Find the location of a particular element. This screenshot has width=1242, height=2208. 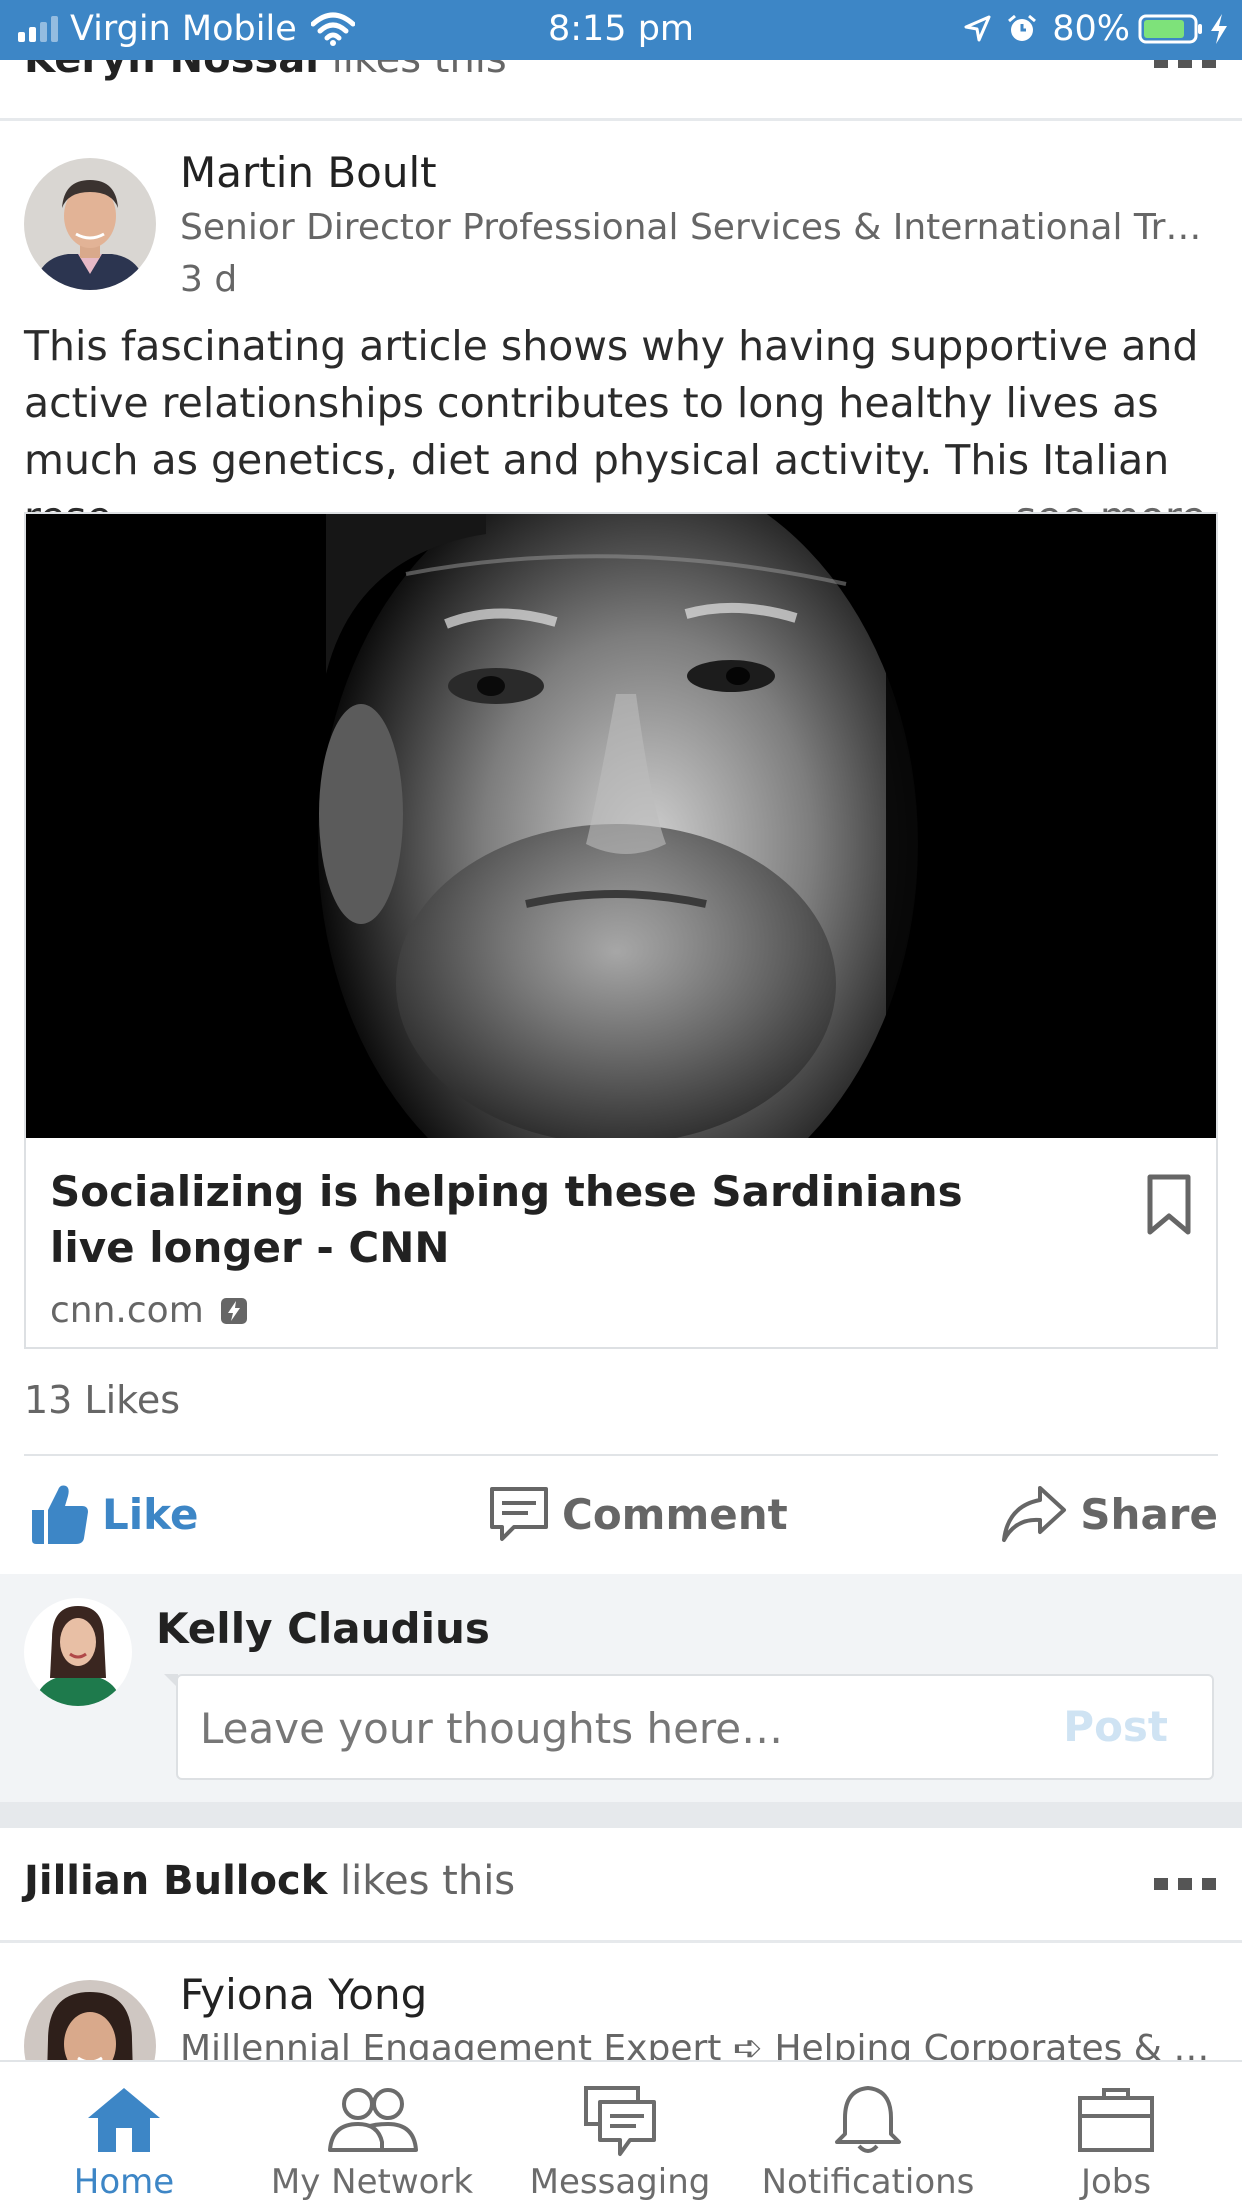

battery-icon is located at coordinates (1170, 29).